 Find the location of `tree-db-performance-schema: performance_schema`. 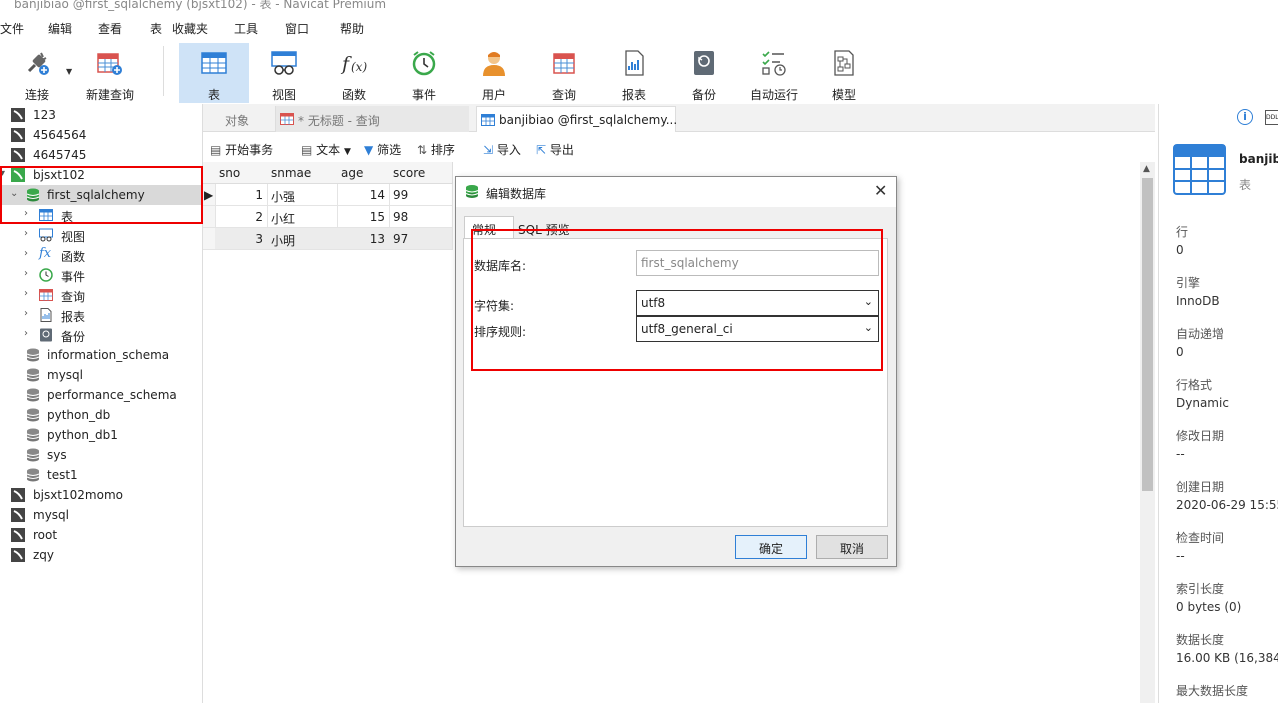

tree-db-performance-schema: performance_schema is located at coordinates (101, 395).